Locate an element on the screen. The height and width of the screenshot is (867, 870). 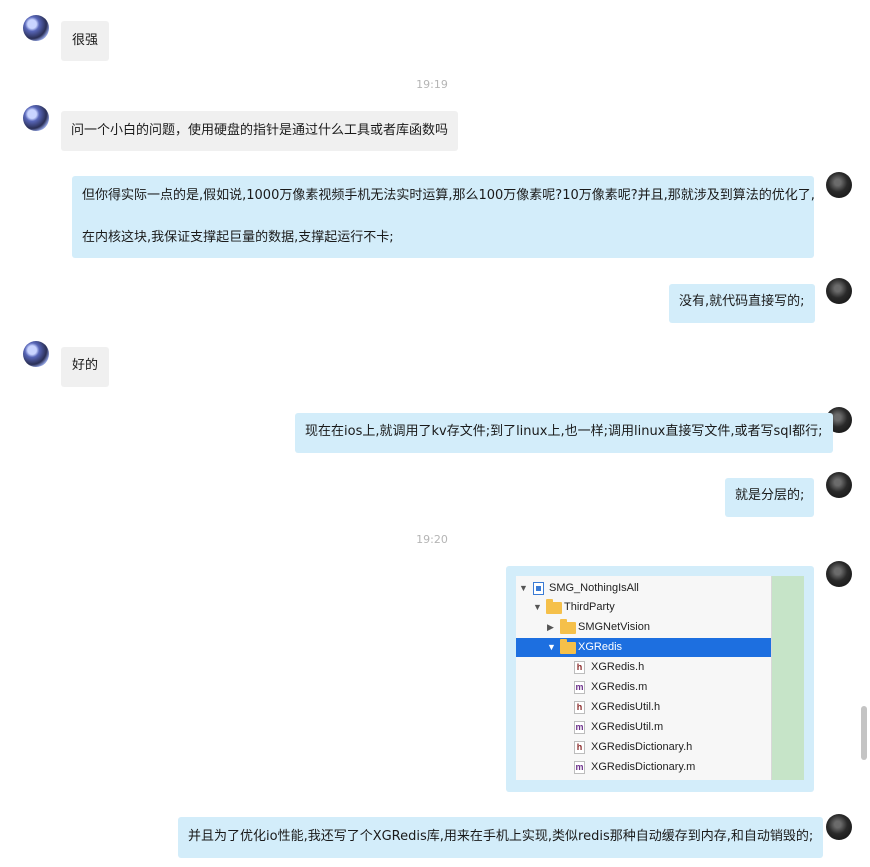
incoming-message: 好的 is located at coordinates (85, 367).